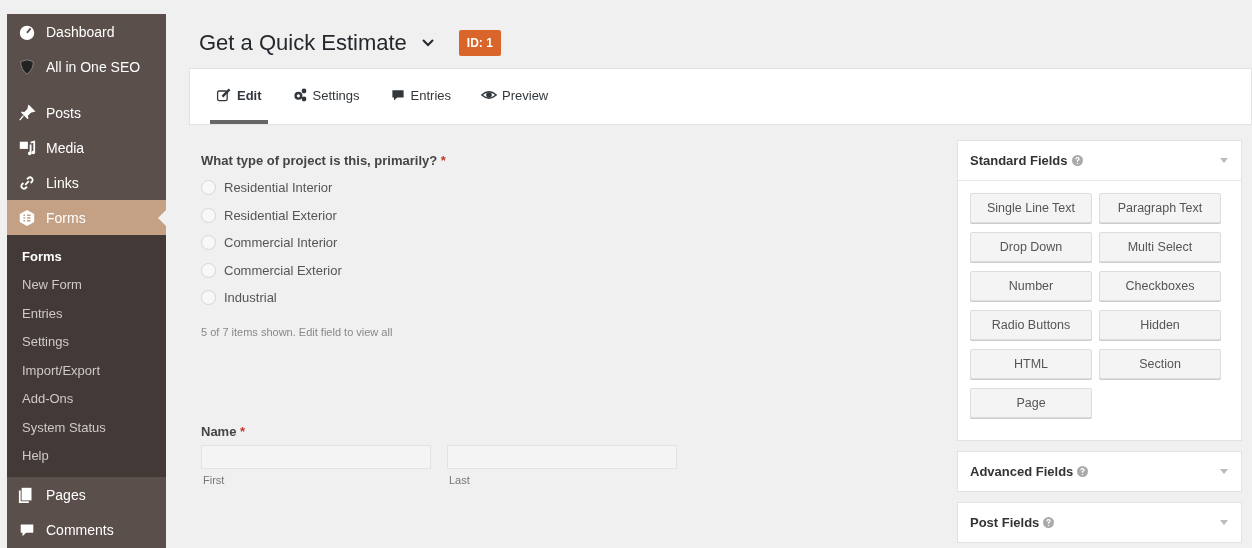  I want to click on option-label: Residential Interior, so click(278, 188).